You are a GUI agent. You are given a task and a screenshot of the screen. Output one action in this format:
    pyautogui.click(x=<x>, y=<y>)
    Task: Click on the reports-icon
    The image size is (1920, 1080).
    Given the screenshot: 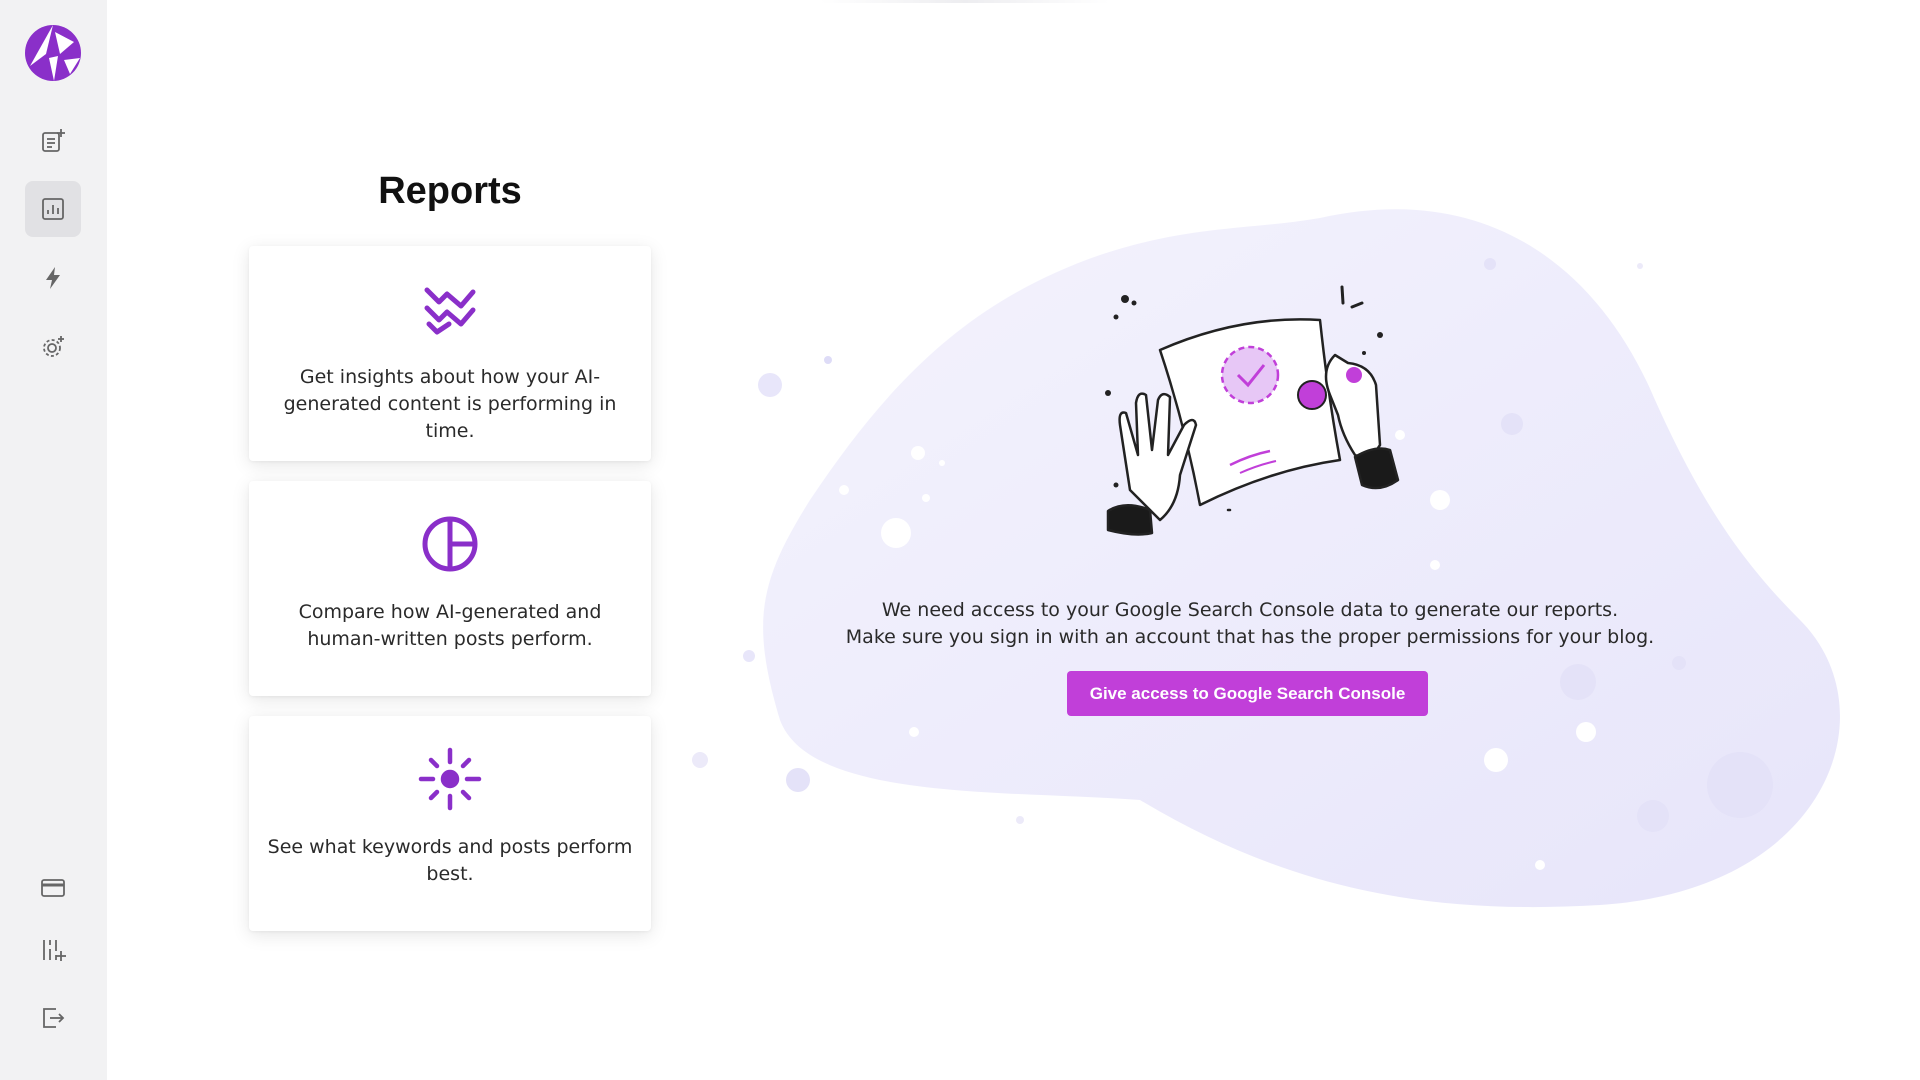 What is the action you would take?
    pyautogui.click(x=53, y=209)
    